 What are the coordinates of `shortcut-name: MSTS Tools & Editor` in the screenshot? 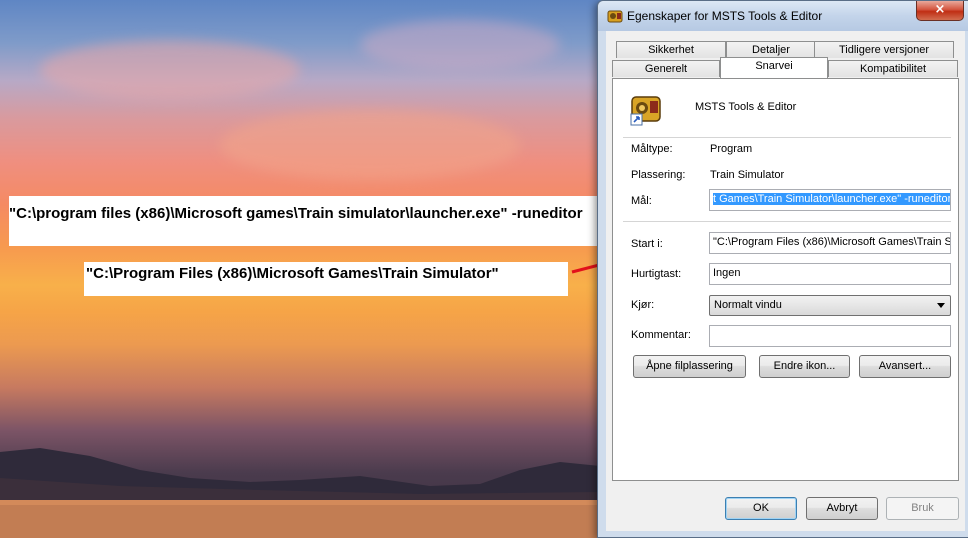 It's located at (746, 107).